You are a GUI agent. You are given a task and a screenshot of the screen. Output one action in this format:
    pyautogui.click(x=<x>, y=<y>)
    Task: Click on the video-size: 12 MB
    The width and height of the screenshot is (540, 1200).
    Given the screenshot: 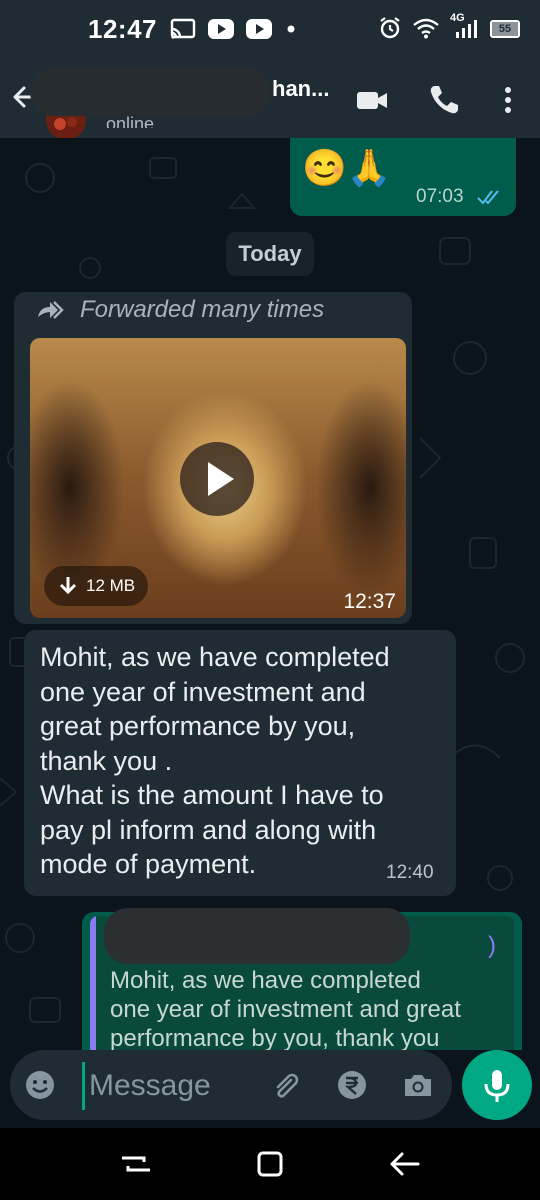 What is the action you would take?
    pyautogui.click(x=111, y=585)
    